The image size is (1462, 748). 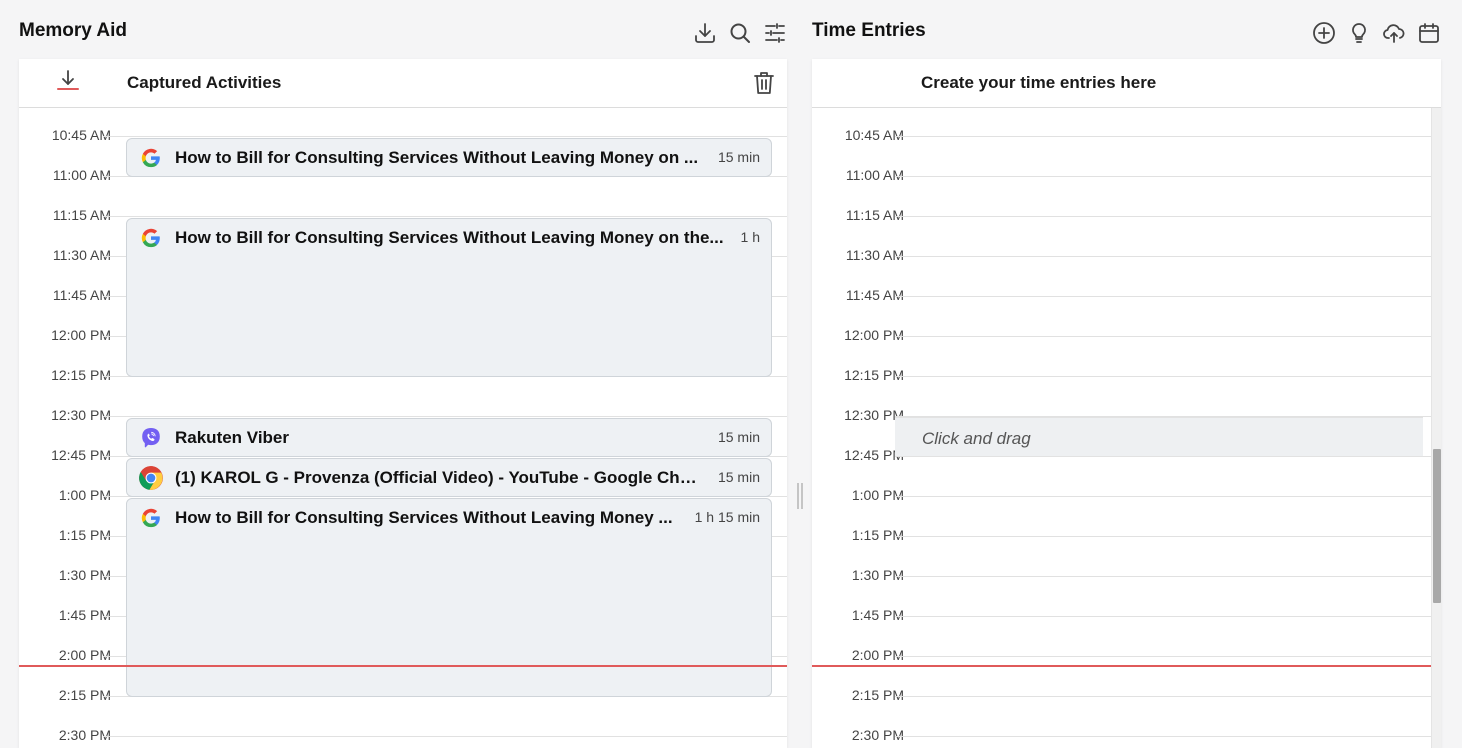 What do you see at coordinates (800, 496) in the screenshot?
I see `panel-resize-handle` at bounding box center [800, 496].